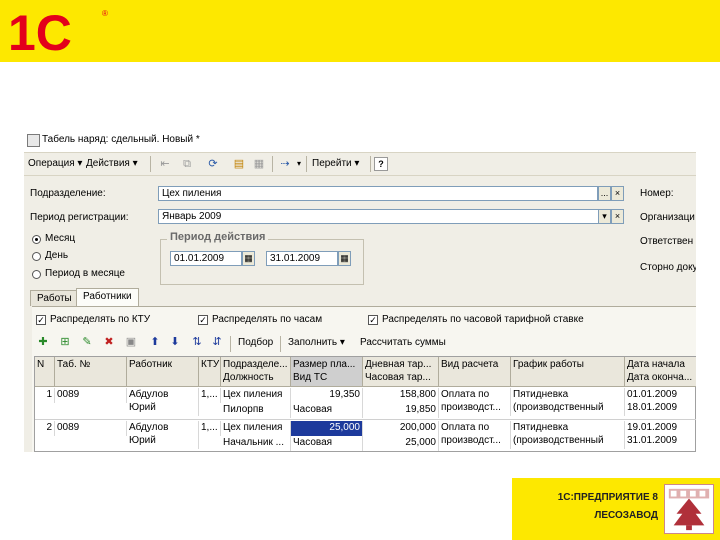 The width and height of the screenshot is (720, 540). I want to click on radio-period-label: Период в месяце, so click(85, 273).